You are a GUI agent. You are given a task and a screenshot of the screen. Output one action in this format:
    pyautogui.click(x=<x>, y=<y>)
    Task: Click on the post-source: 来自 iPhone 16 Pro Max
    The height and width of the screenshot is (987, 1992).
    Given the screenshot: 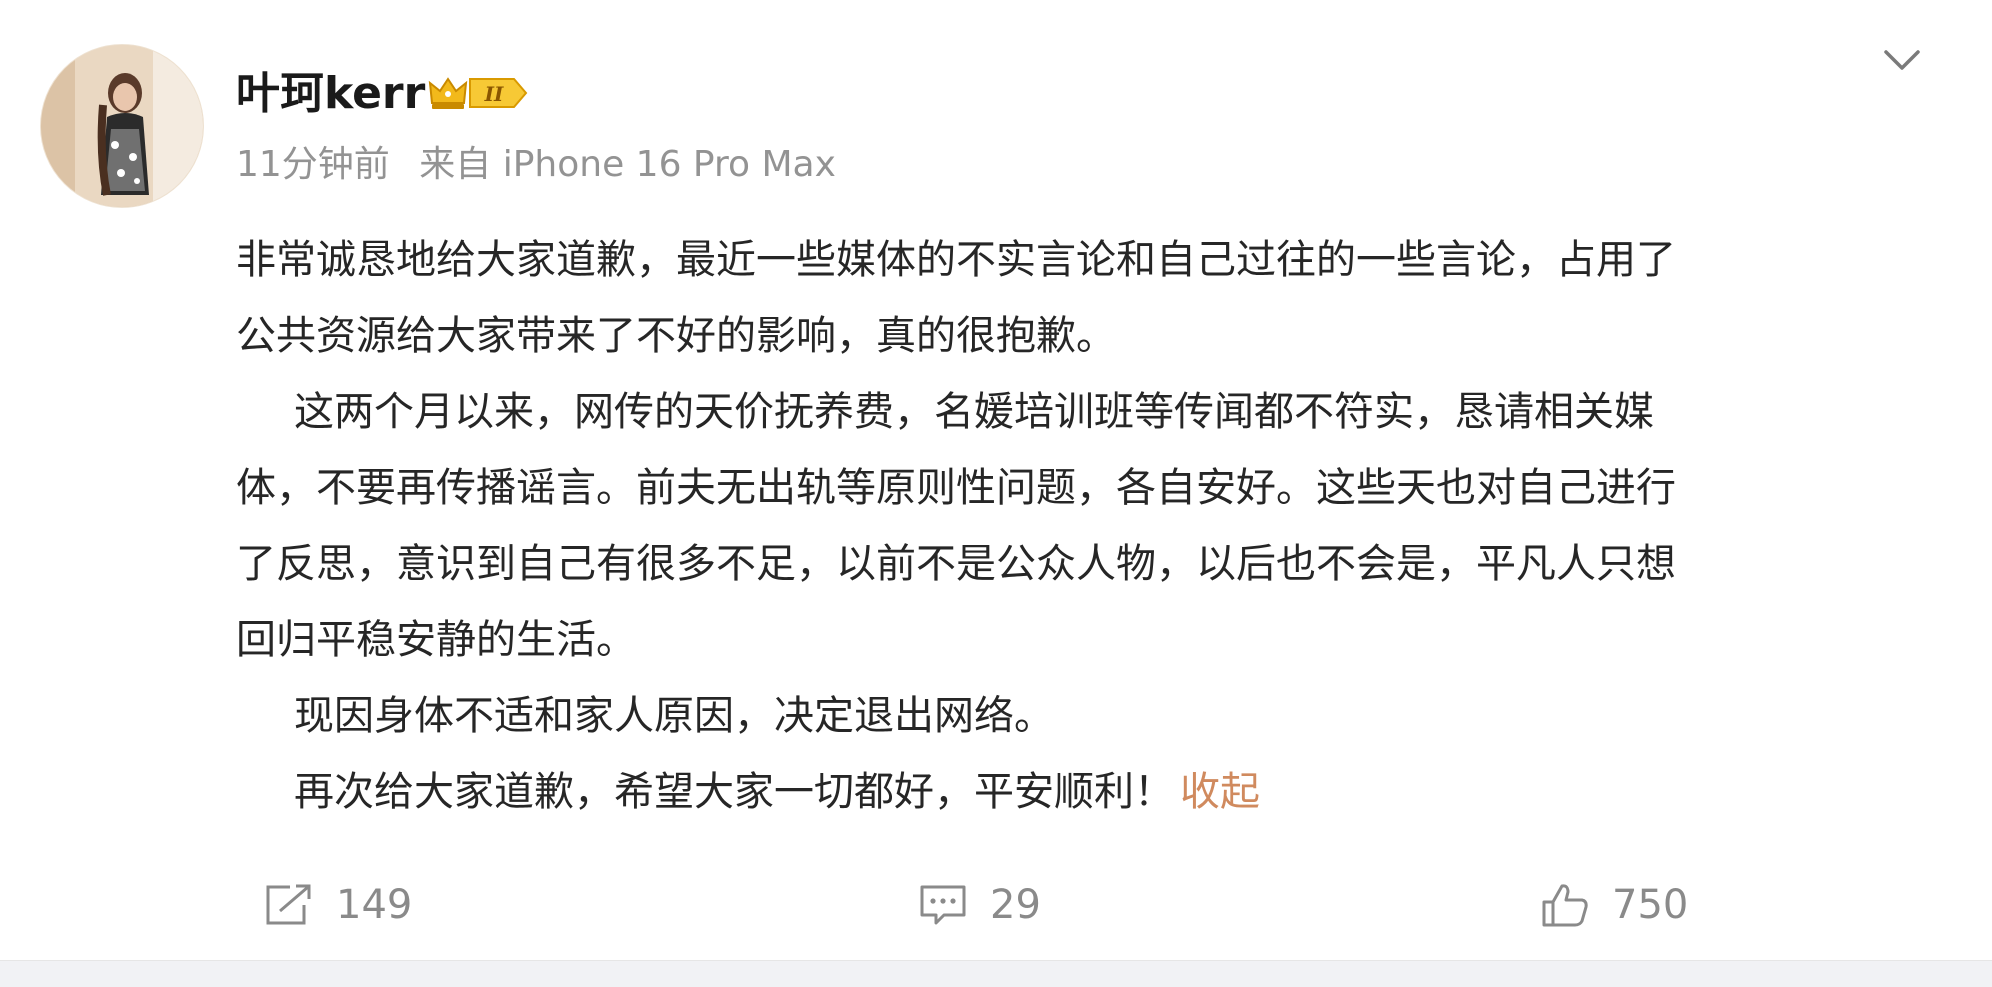 What is the action you would take?
    pyautogui.click(x=627, y=164)
    